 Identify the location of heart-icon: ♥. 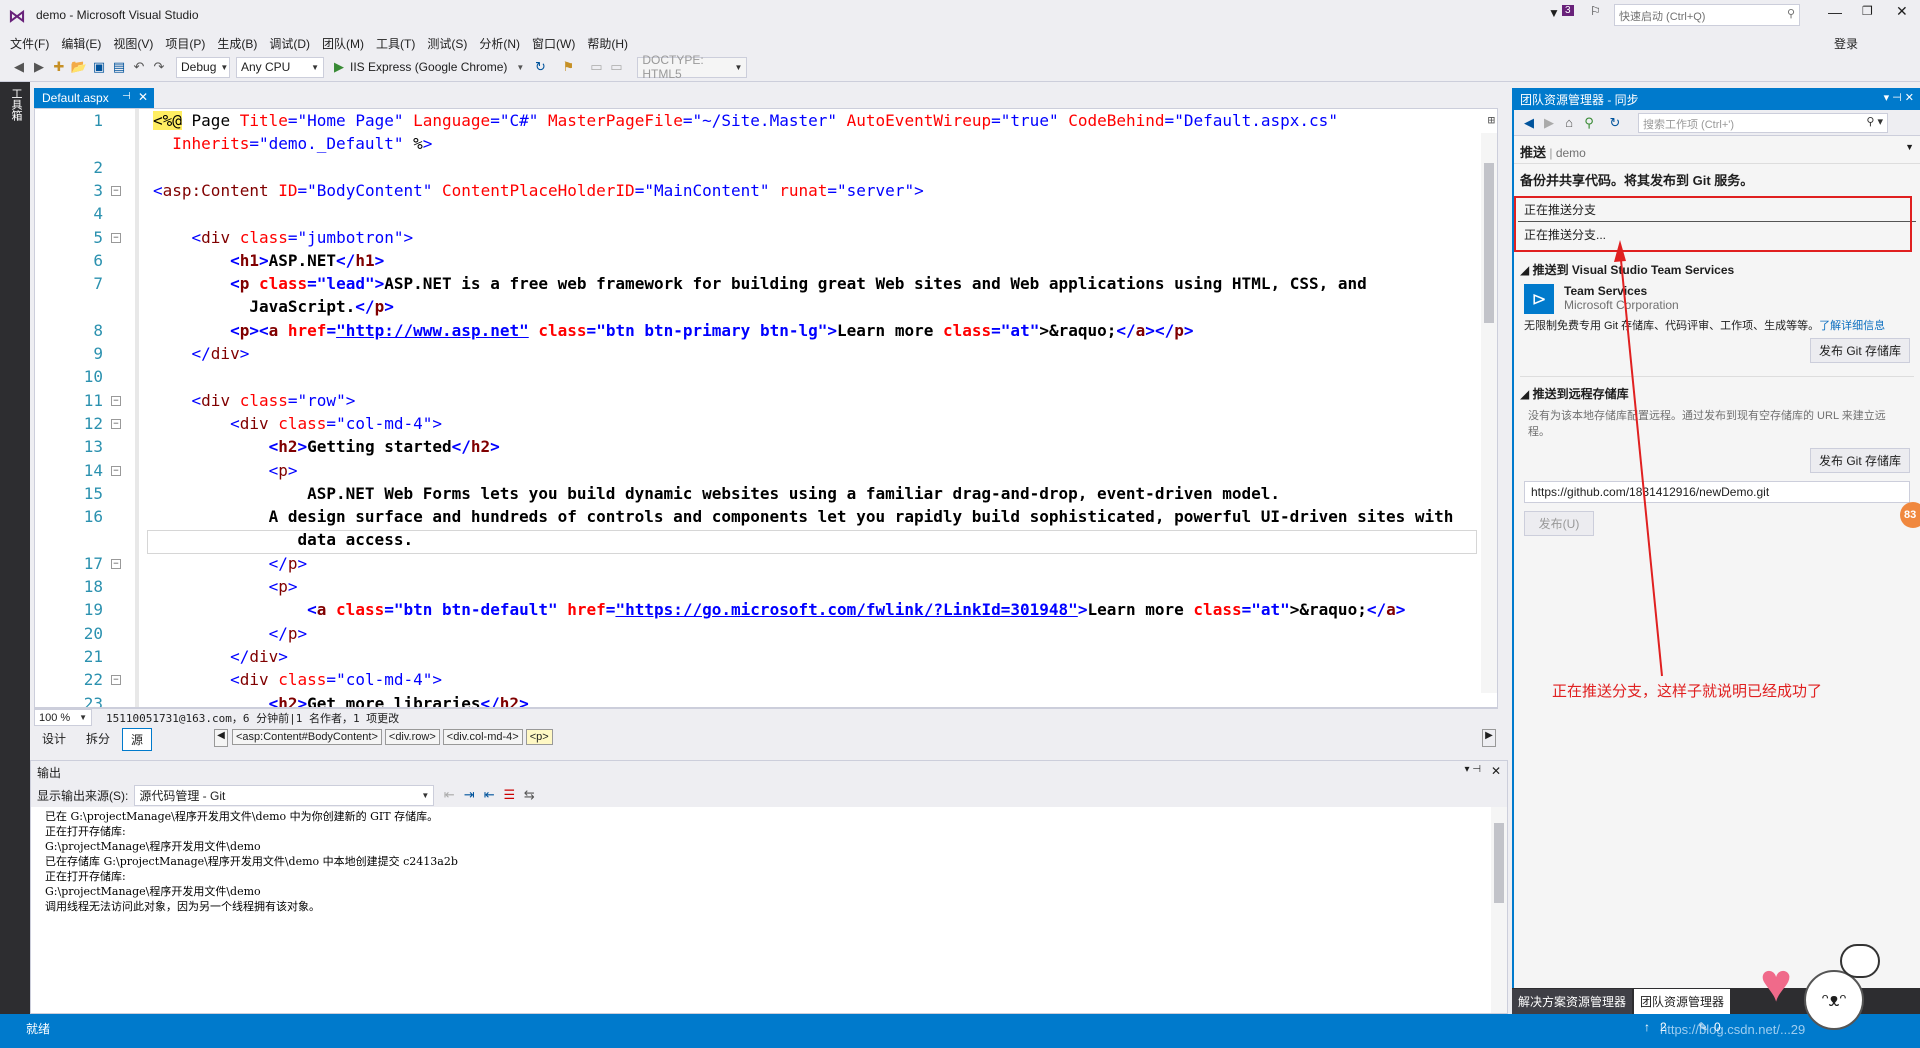
(1776, 983).